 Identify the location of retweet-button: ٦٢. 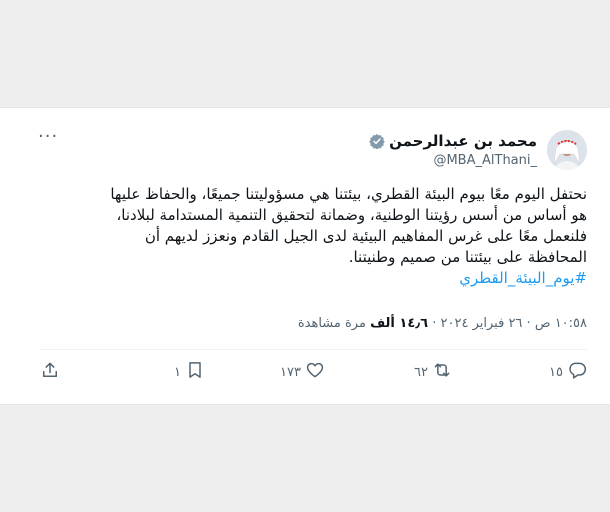
(433, 372).